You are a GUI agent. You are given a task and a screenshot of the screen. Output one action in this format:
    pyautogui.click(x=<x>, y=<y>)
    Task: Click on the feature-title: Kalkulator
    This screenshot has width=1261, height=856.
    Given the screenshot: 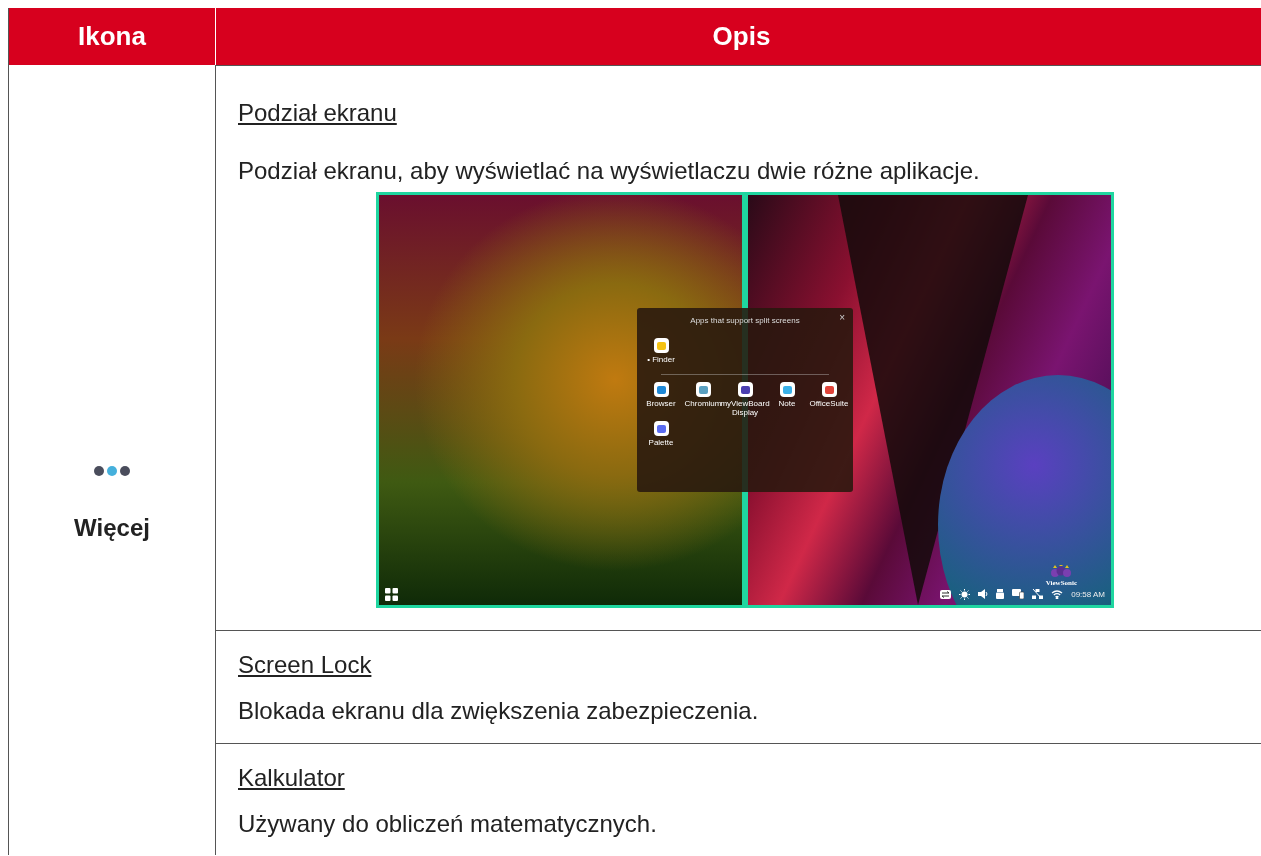 What is the action you would take?
    pyautogui.click(x=291, y=778)
    